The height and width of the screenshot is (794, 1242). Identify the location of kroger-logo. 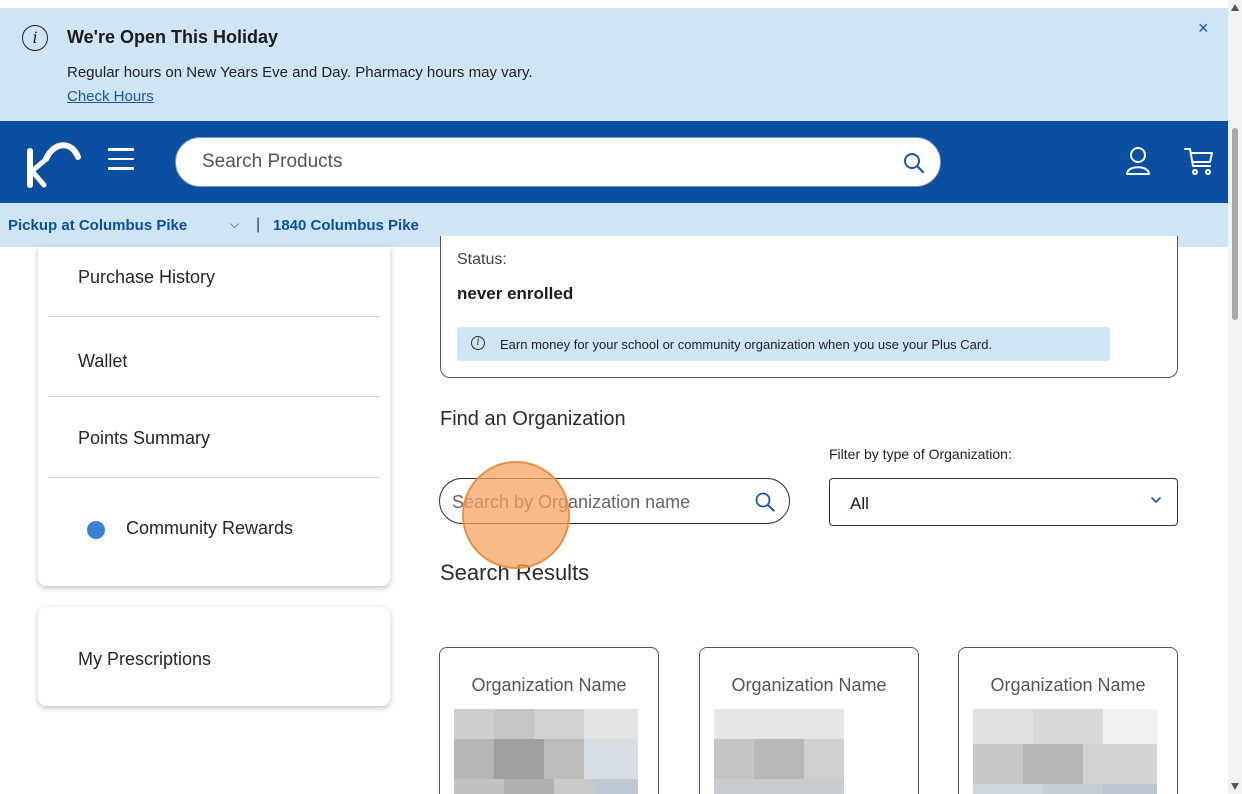
(54, 163).